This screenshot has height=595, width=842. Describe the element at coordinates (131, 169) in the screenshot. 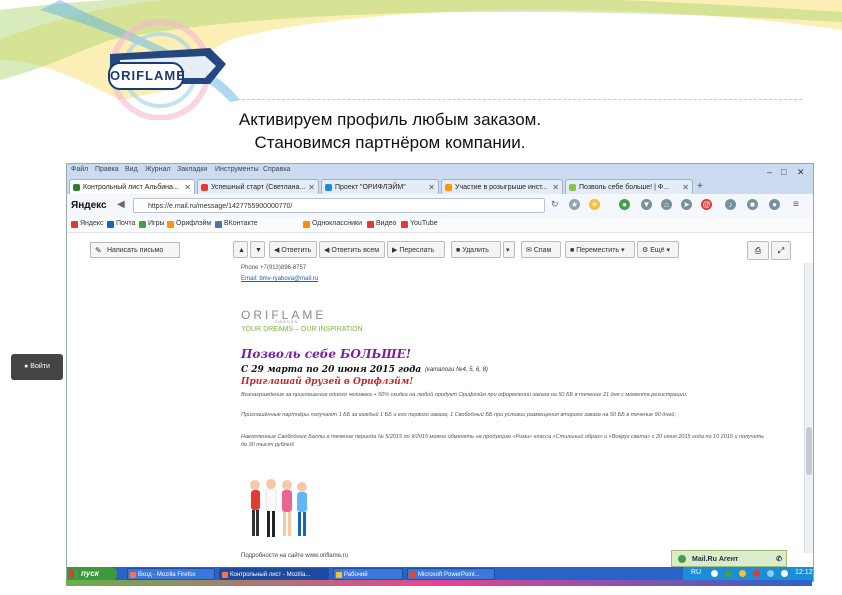

I see `menu-view: Вид` at that location.